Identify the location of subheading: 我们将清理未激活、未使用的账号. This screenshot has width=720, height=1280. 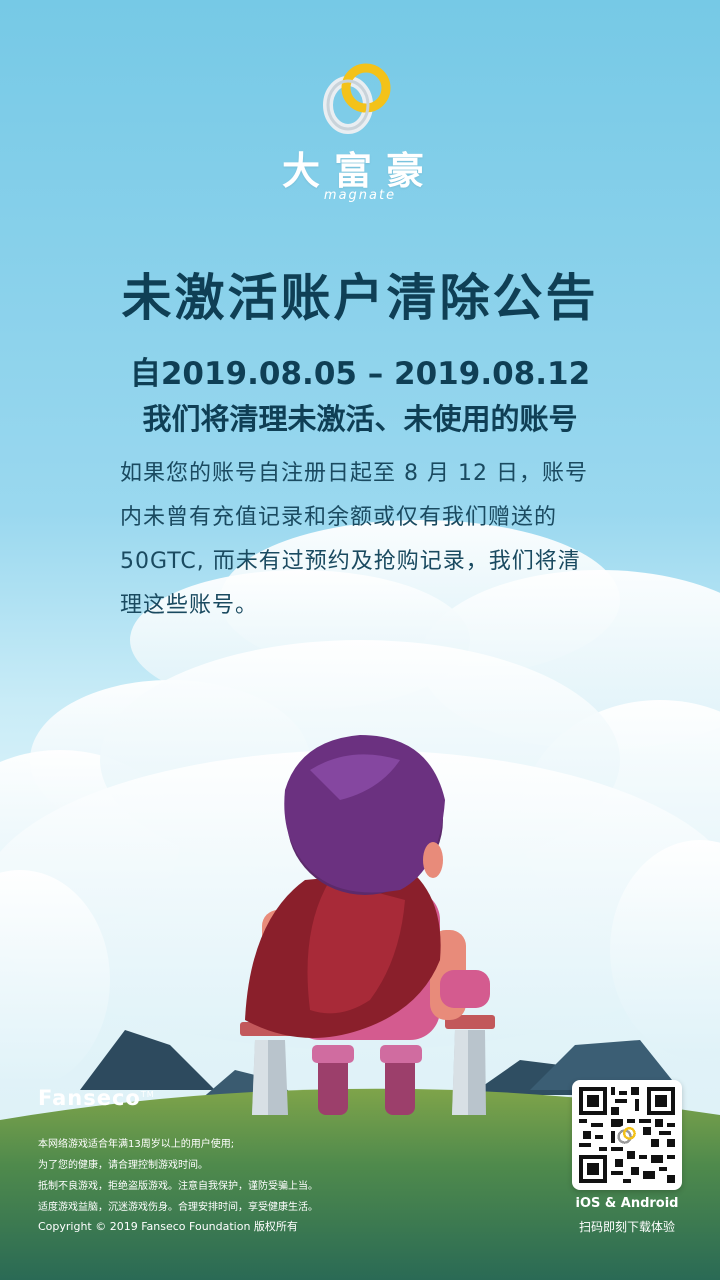
(360, 419).